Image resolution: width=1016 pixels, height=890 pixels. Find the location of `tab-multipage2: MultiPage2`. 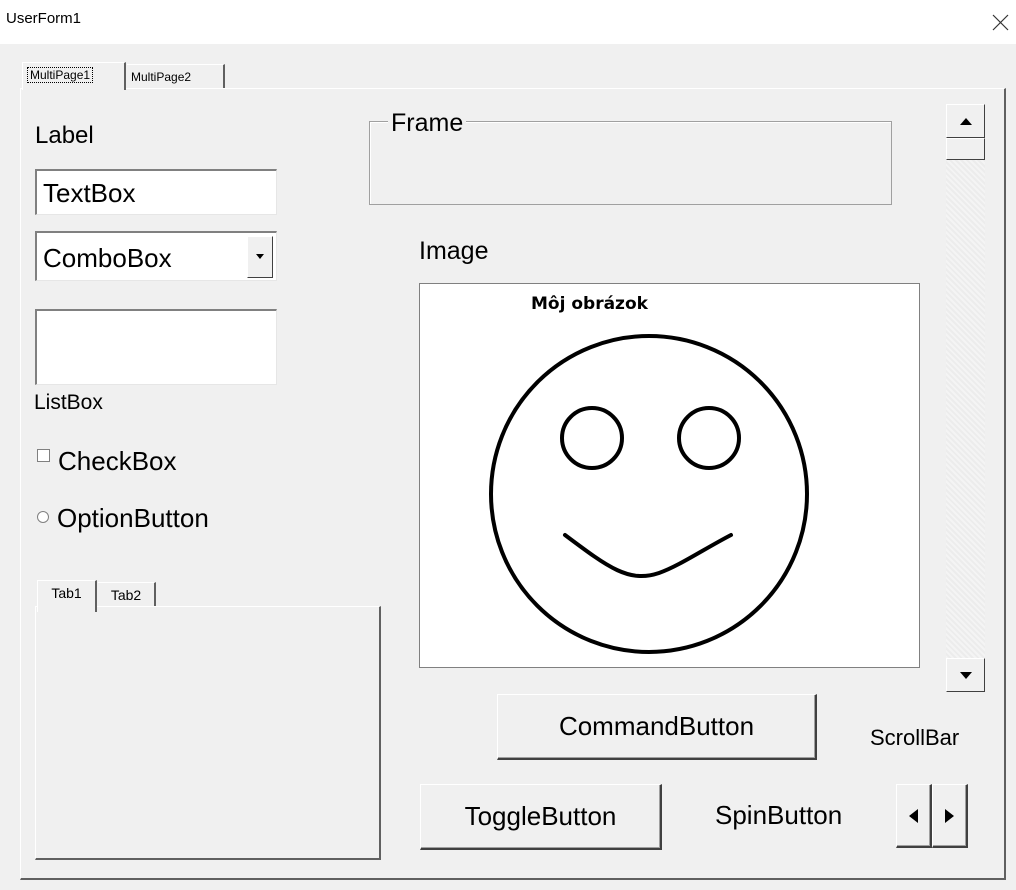

tab-multipage2: MultiPage2 is located at coordinates (176, 76).